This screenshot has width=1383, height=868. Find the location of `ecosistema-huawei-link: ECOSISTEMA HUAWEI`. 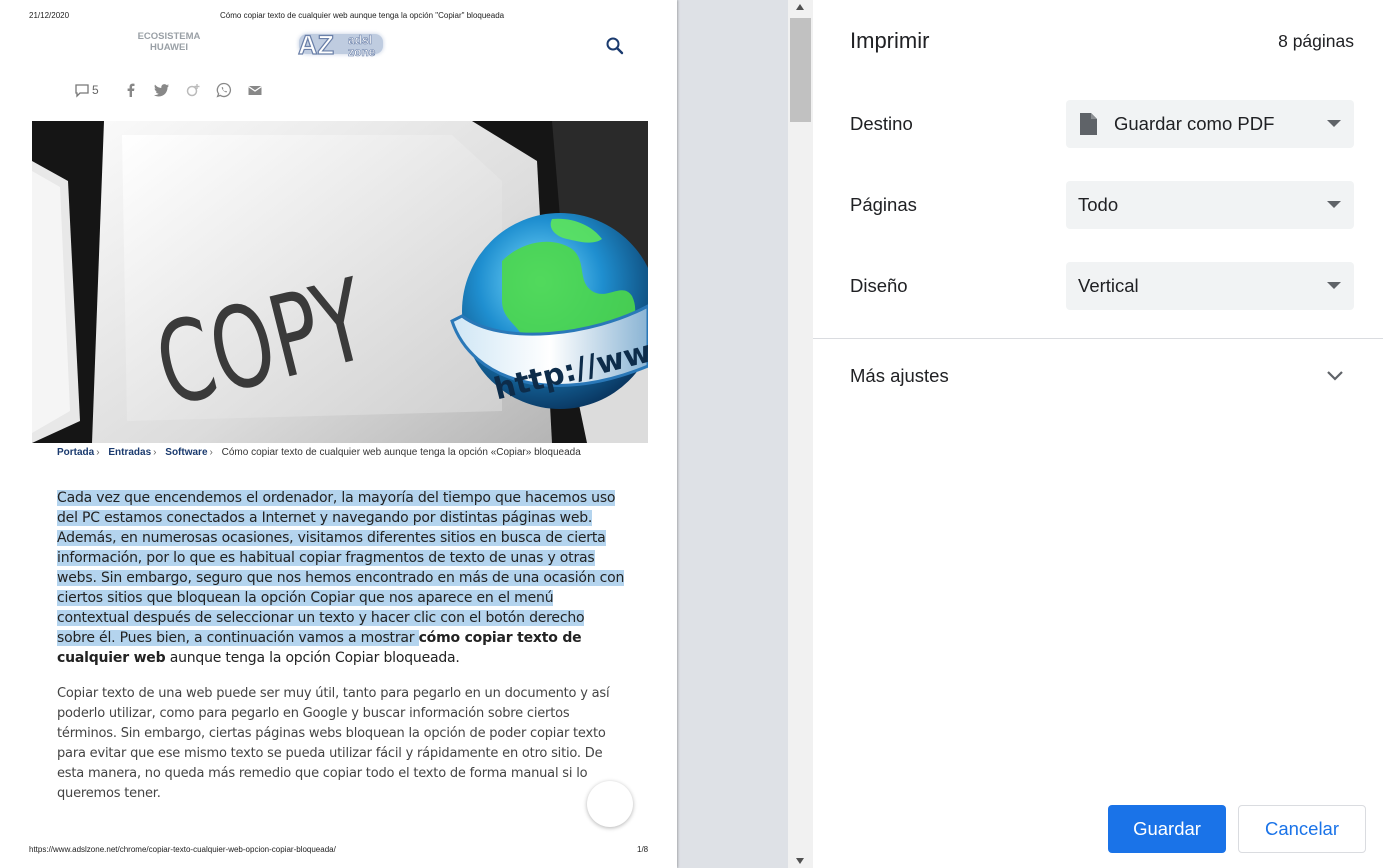

ecosistema-huawei-link: ECOSISTEMA HUAWEI is located at coordinates (169, 42).